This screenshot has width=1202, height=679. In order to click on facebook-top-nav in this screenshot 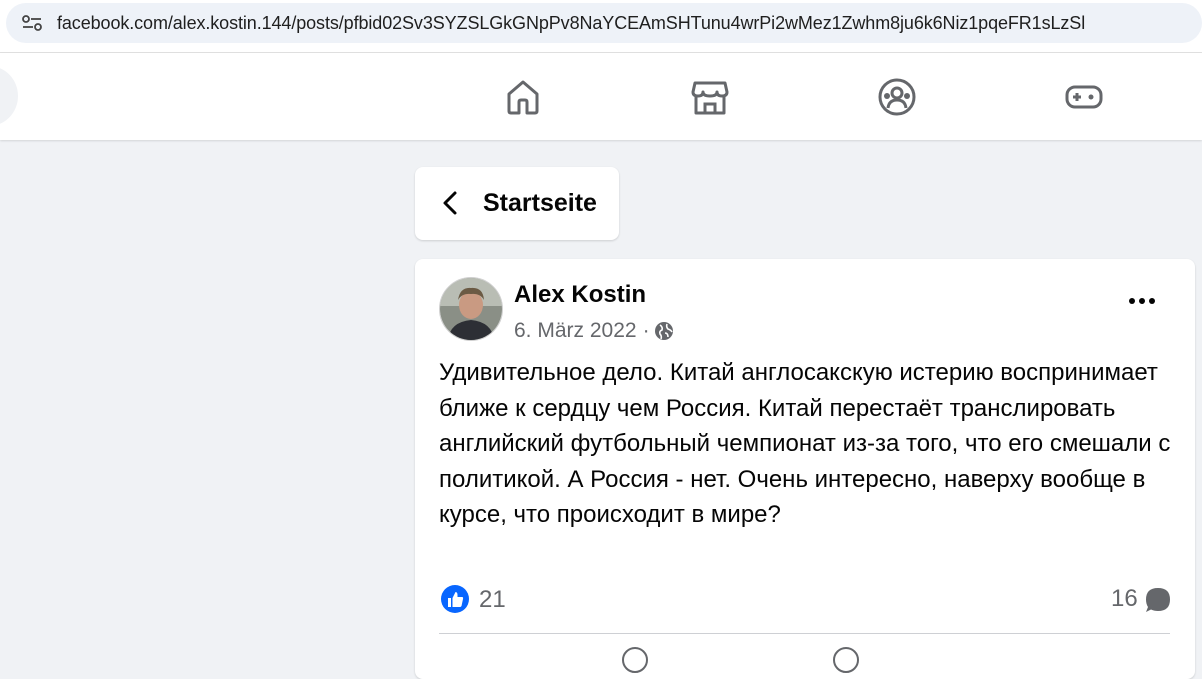, I will do `click(601, 96)`.